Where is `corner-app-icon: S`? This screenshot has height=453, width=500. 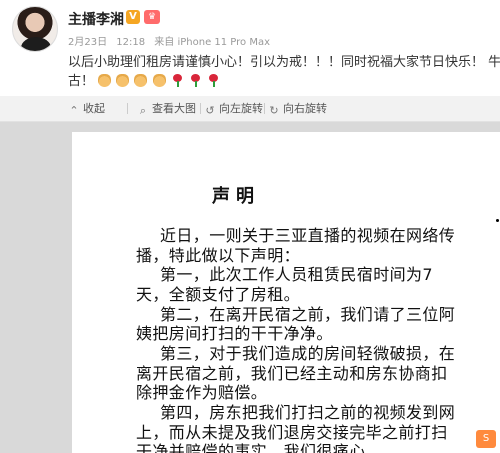 corner-app-icon: S is located at coordinates (486, 439).